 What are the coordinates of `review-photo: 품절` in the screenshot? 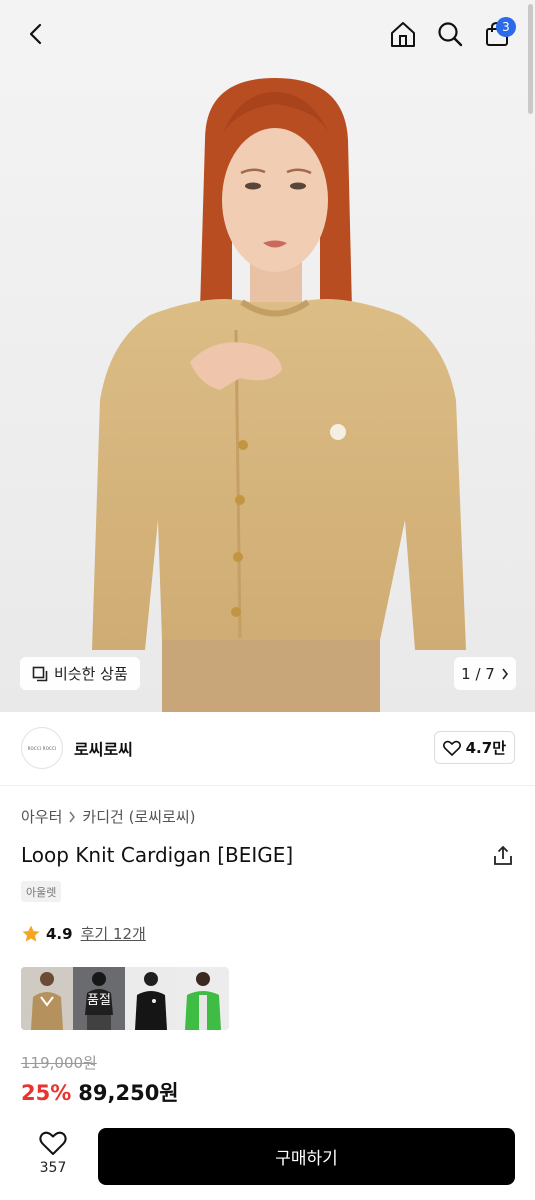 It's located at (99, 998).